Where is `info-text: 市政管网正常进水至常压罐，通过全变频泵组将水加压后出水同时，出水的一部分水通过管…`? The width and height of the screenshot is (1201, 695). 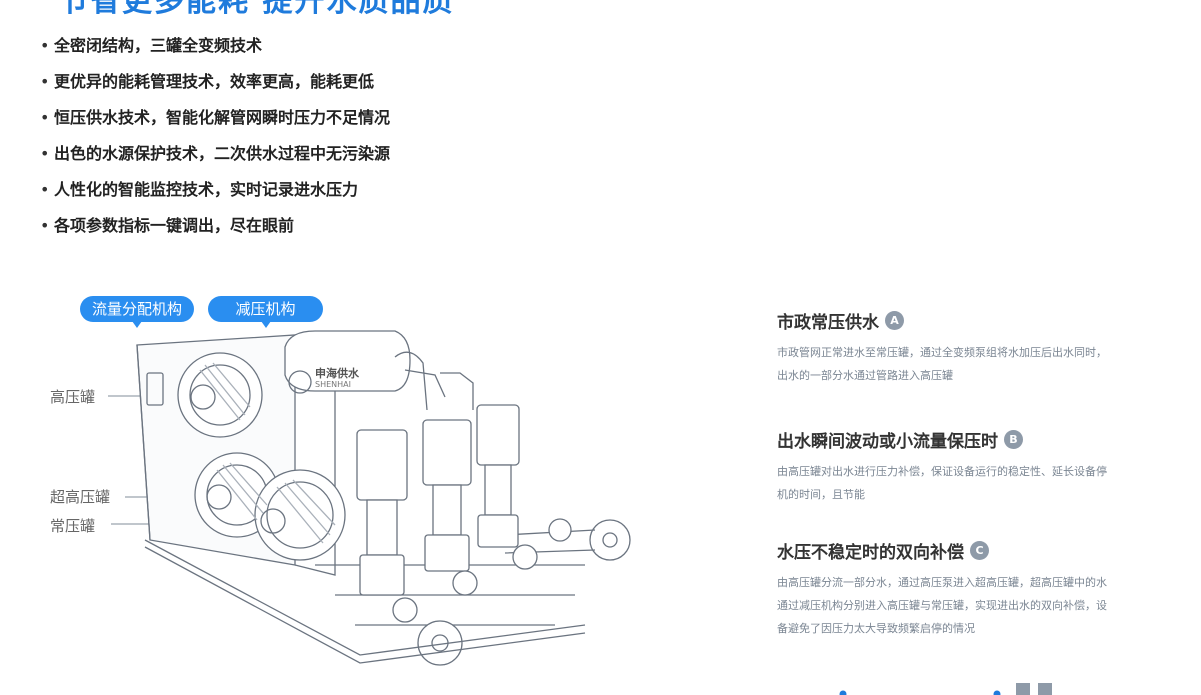 info-text: 市政管网正常进水至常压罐，通过全变频泵组将水加压后出水同时，出水的一部分水通过管… is located at coordinates (942, 364).